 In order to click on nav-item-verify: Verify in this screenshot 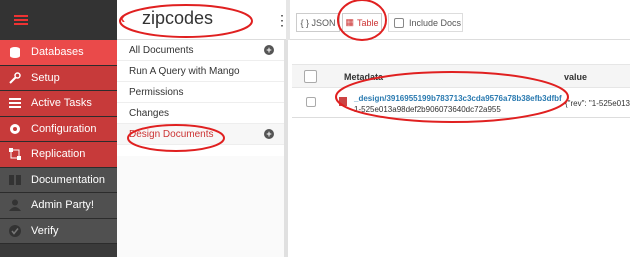, I will do `click(58, 231)`.